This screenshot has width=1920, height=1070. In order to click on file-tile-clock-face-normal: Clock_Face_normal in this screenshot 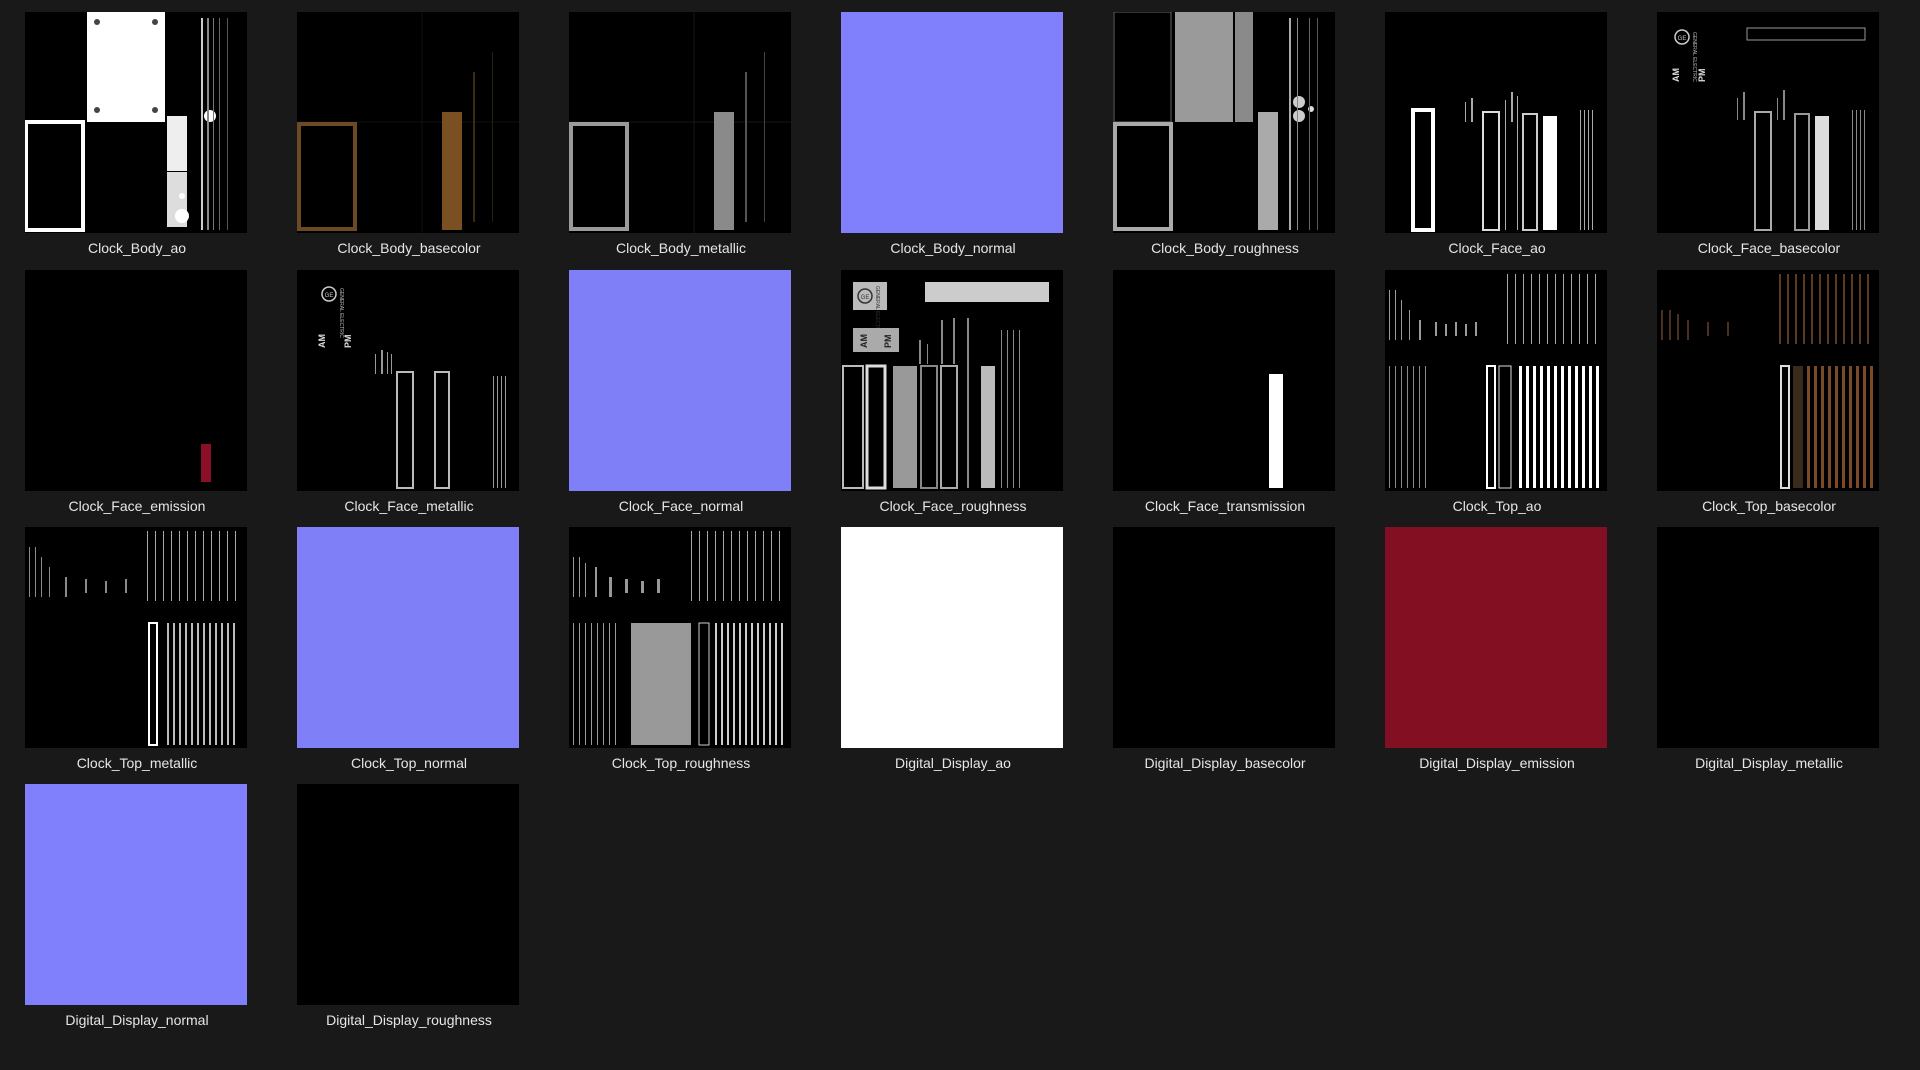, I will do `click(681, 398)`.